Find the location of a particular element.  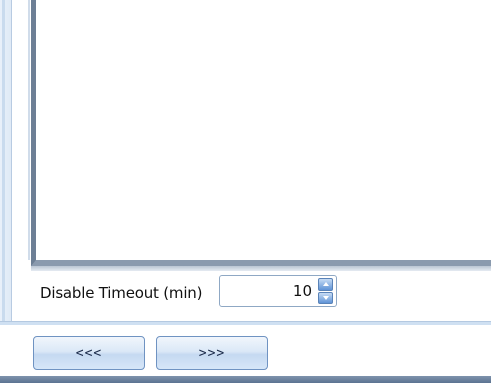

chevron-up-icon is located at coordinates (325, 284).